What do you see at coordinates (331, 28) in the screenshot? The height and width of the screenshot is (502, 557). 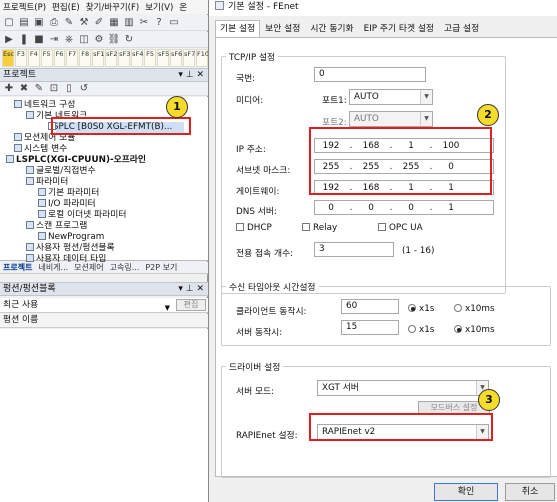 I see `tab-time-sync: 시간 동기화` at bounding box center [331, 28].